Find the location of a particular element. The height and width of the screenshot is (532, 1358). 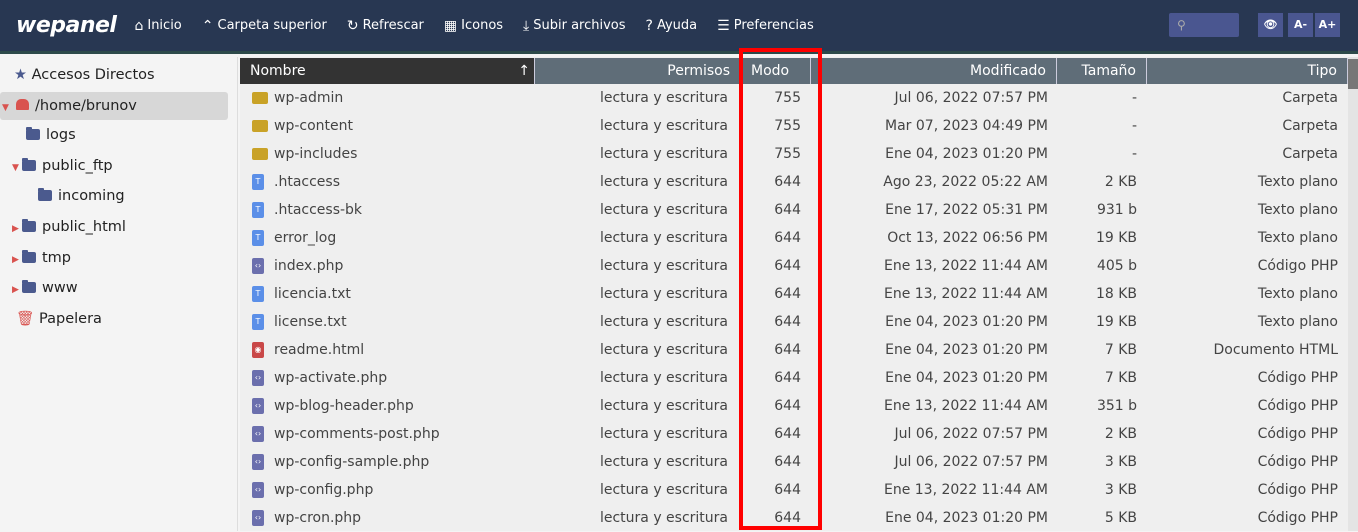

column-size: Tamaño is located at coordinates (1102, 71).